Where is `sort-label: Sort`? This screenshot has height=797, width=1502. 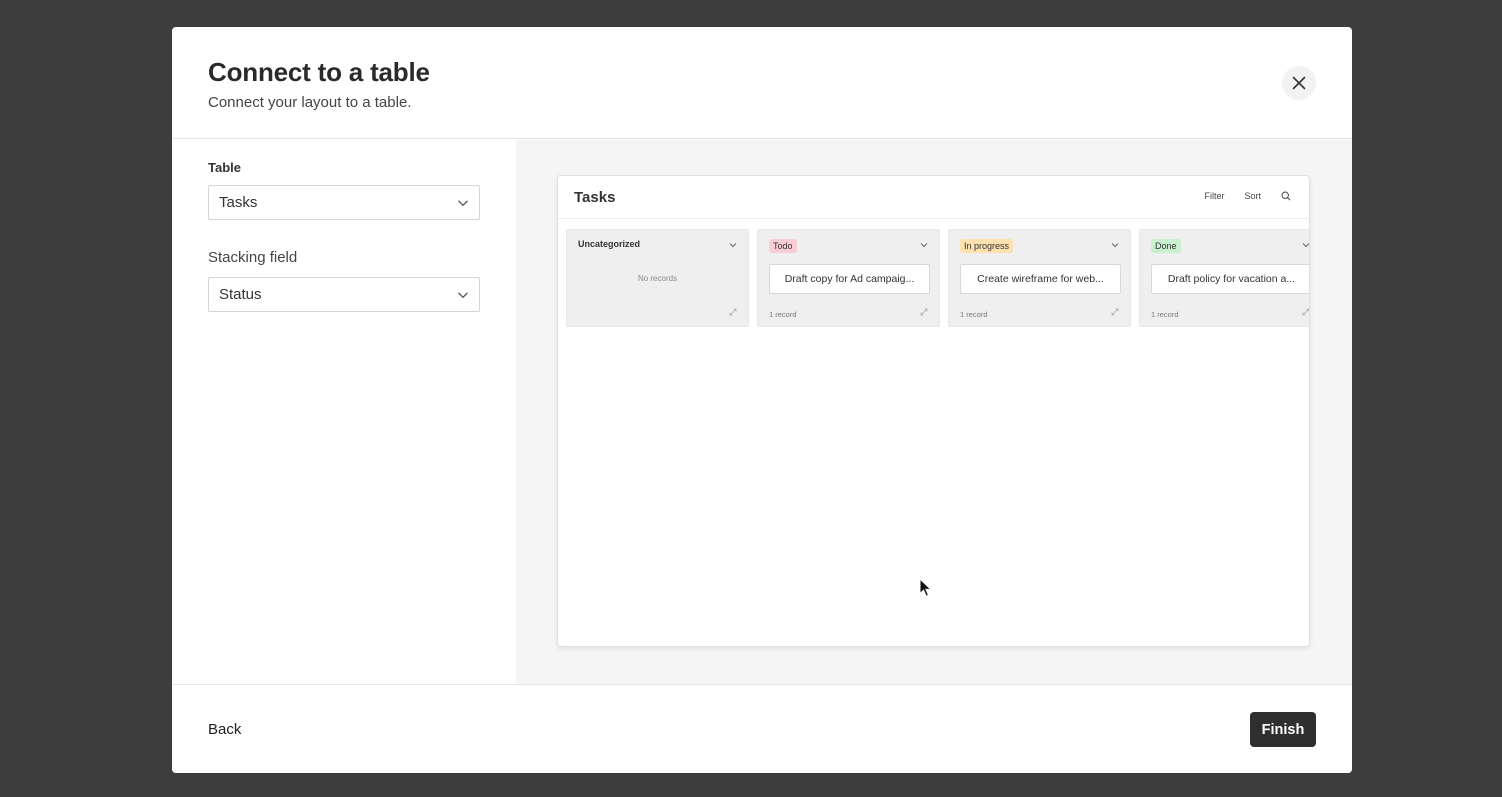 sort-label: Sort is located at coordinates (1252, 196).